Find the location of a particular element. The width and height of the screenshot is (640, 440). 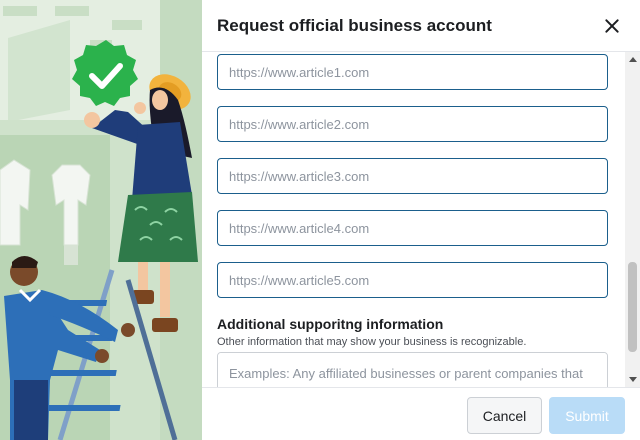

dialog-scrollbar is located at coordinates (632, 219).